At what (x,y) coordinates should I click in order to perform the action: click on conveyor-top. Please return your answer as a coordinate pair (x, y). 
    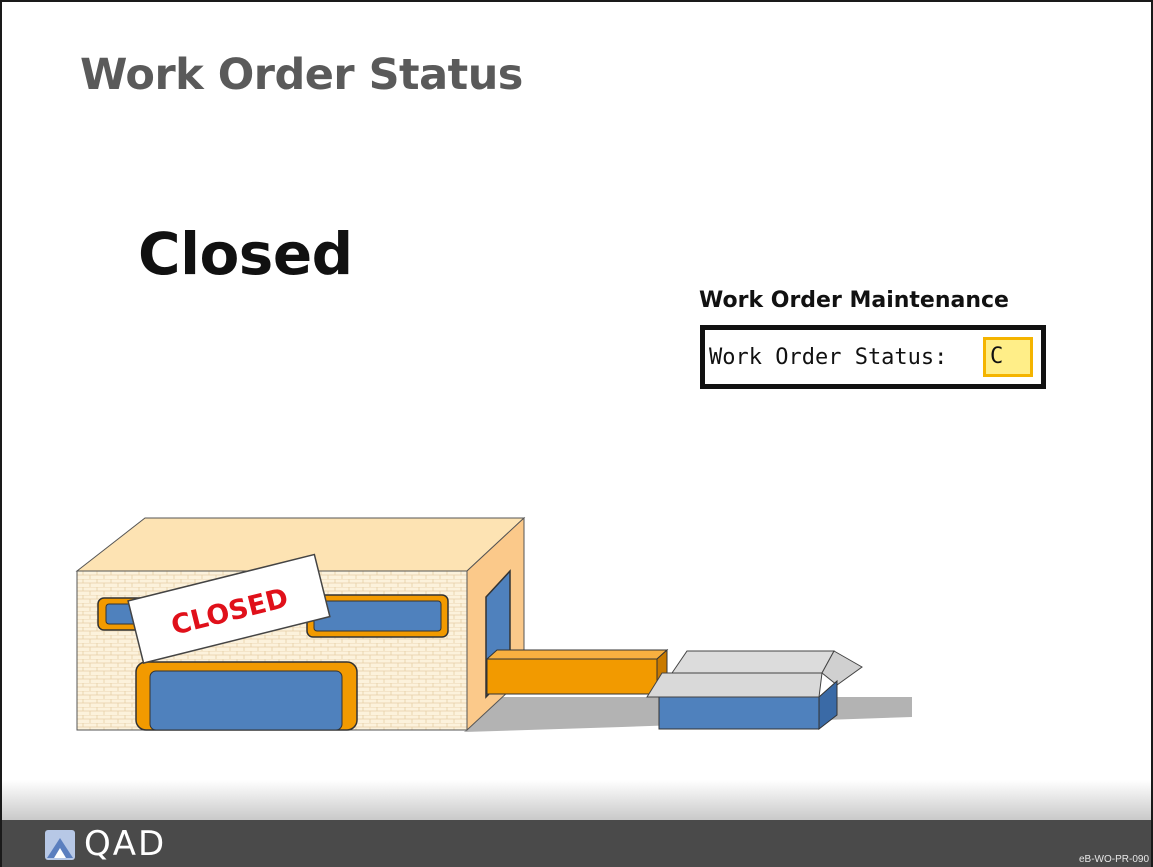
    Looking at the image, I should click on (577, 654).